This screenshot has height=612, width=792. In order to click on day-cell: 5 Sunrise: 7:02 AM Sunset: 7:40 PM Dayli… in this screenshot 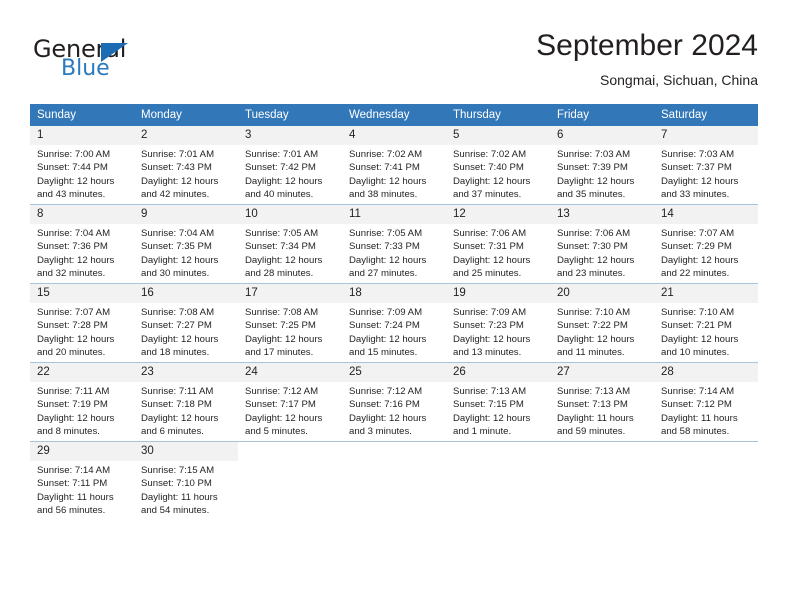, I will do `click(498, 165)`.